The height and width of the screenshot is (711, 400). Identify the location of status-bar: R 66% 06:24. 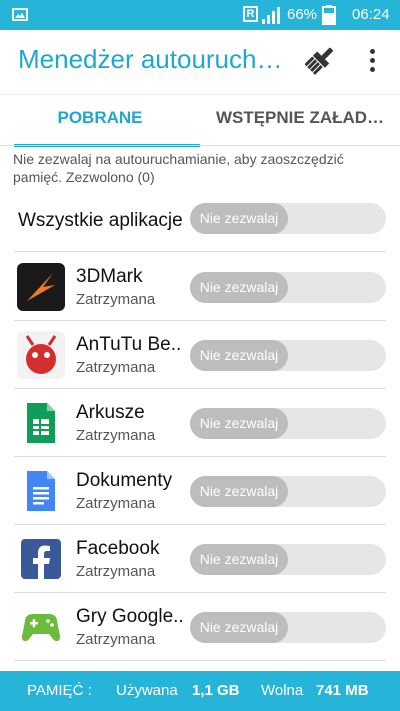
(200, 15).